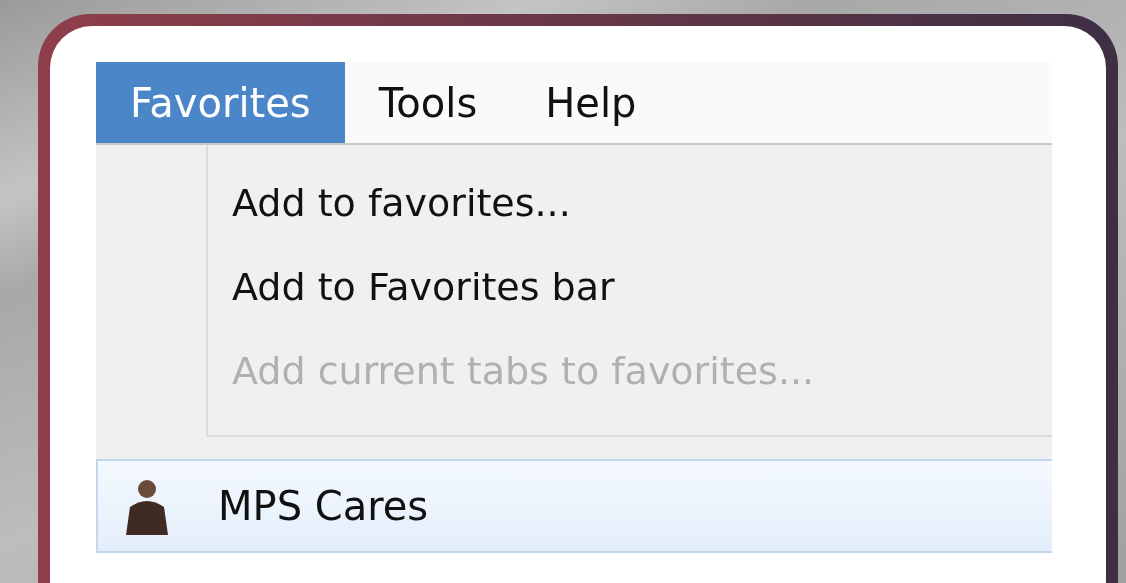 The height and width of the screenshot is (583, 1126). I want to click on favorite-item: MPS Cares, so click(574, 506).